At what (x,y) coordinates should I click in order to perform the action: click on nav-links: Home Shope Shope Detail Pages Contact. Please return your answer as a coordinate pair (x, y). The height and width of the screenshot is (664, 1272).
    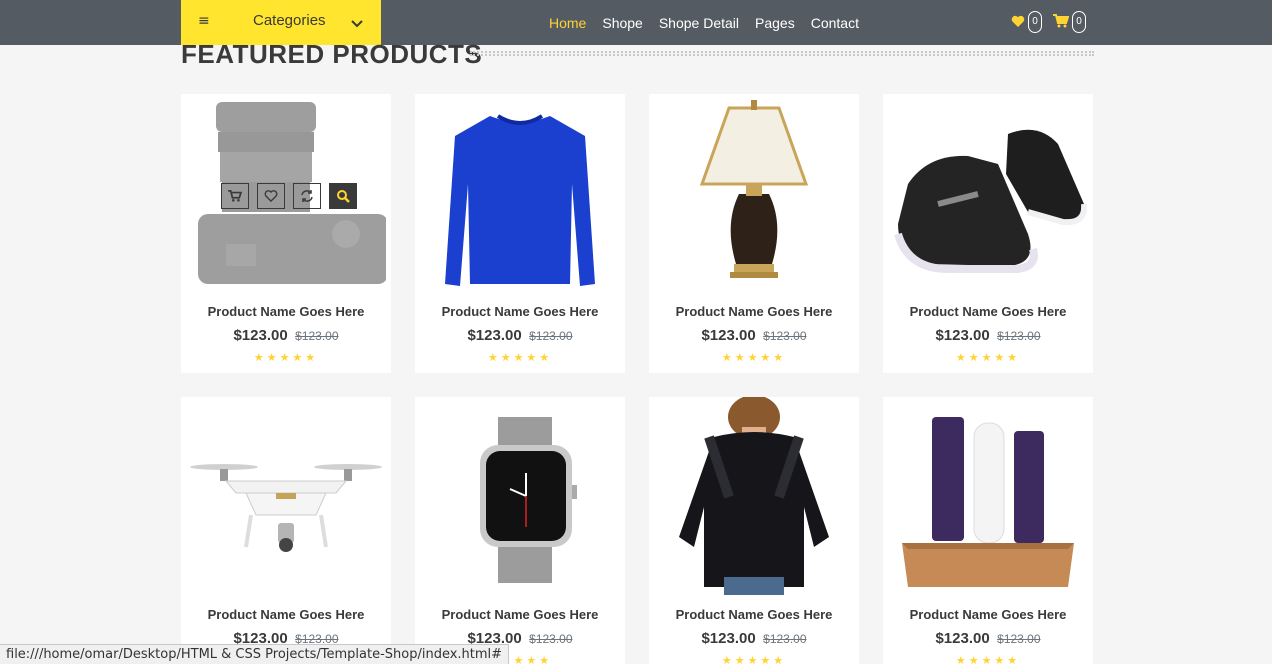
    Looking at the image, I should click on (704, 22).